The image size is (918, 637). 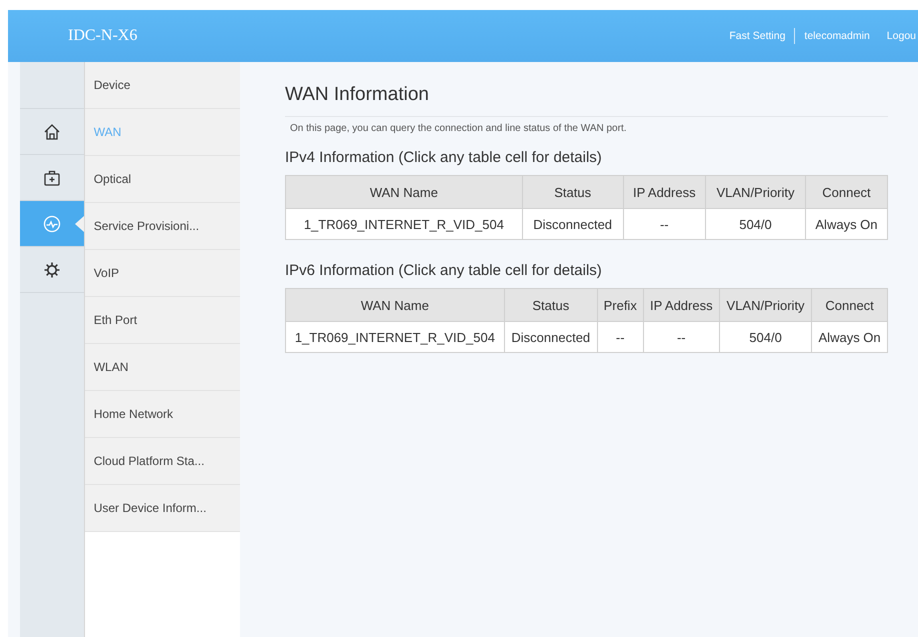 I want to click on menu-item: Home Network, so click(x=162, y=414).